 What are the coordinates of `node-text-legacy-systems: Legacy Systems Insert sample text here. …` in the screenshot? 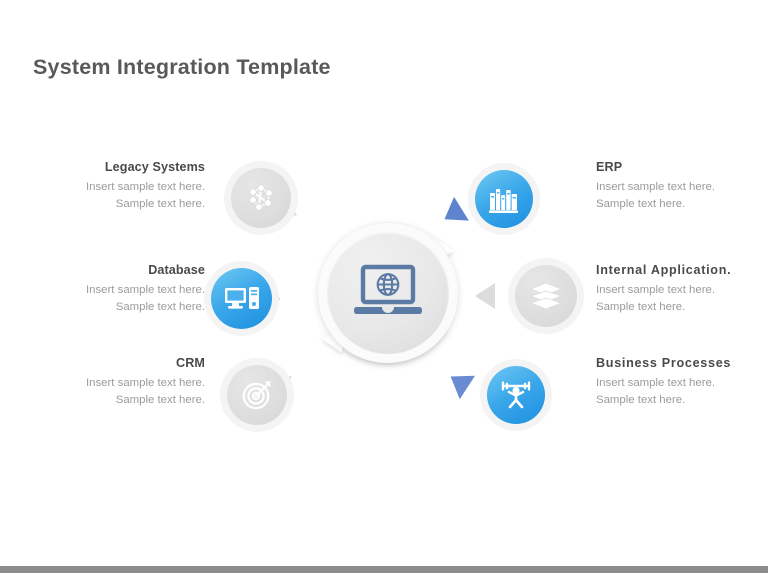 It's located at (112, 186).